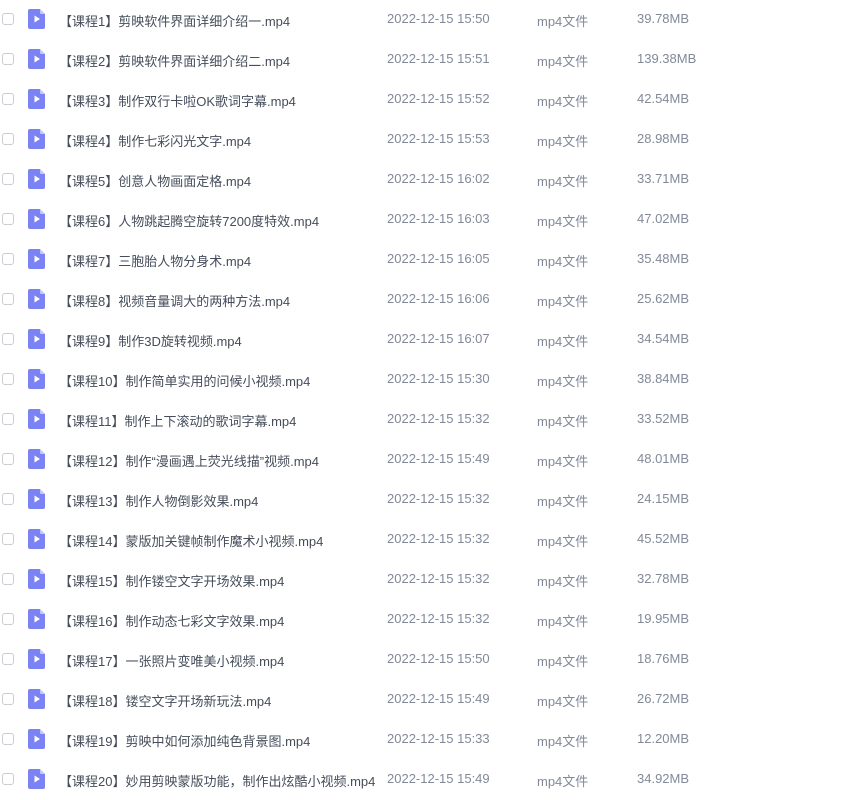 Image resolution: width=857 pixels, height=800 pixels. What do you see at coordinates (184, 740) in the screenshot?
I see `file-name: 【课程19】剪映中如何添加纯色背景图.mp4` at bounding box center [184, 740].